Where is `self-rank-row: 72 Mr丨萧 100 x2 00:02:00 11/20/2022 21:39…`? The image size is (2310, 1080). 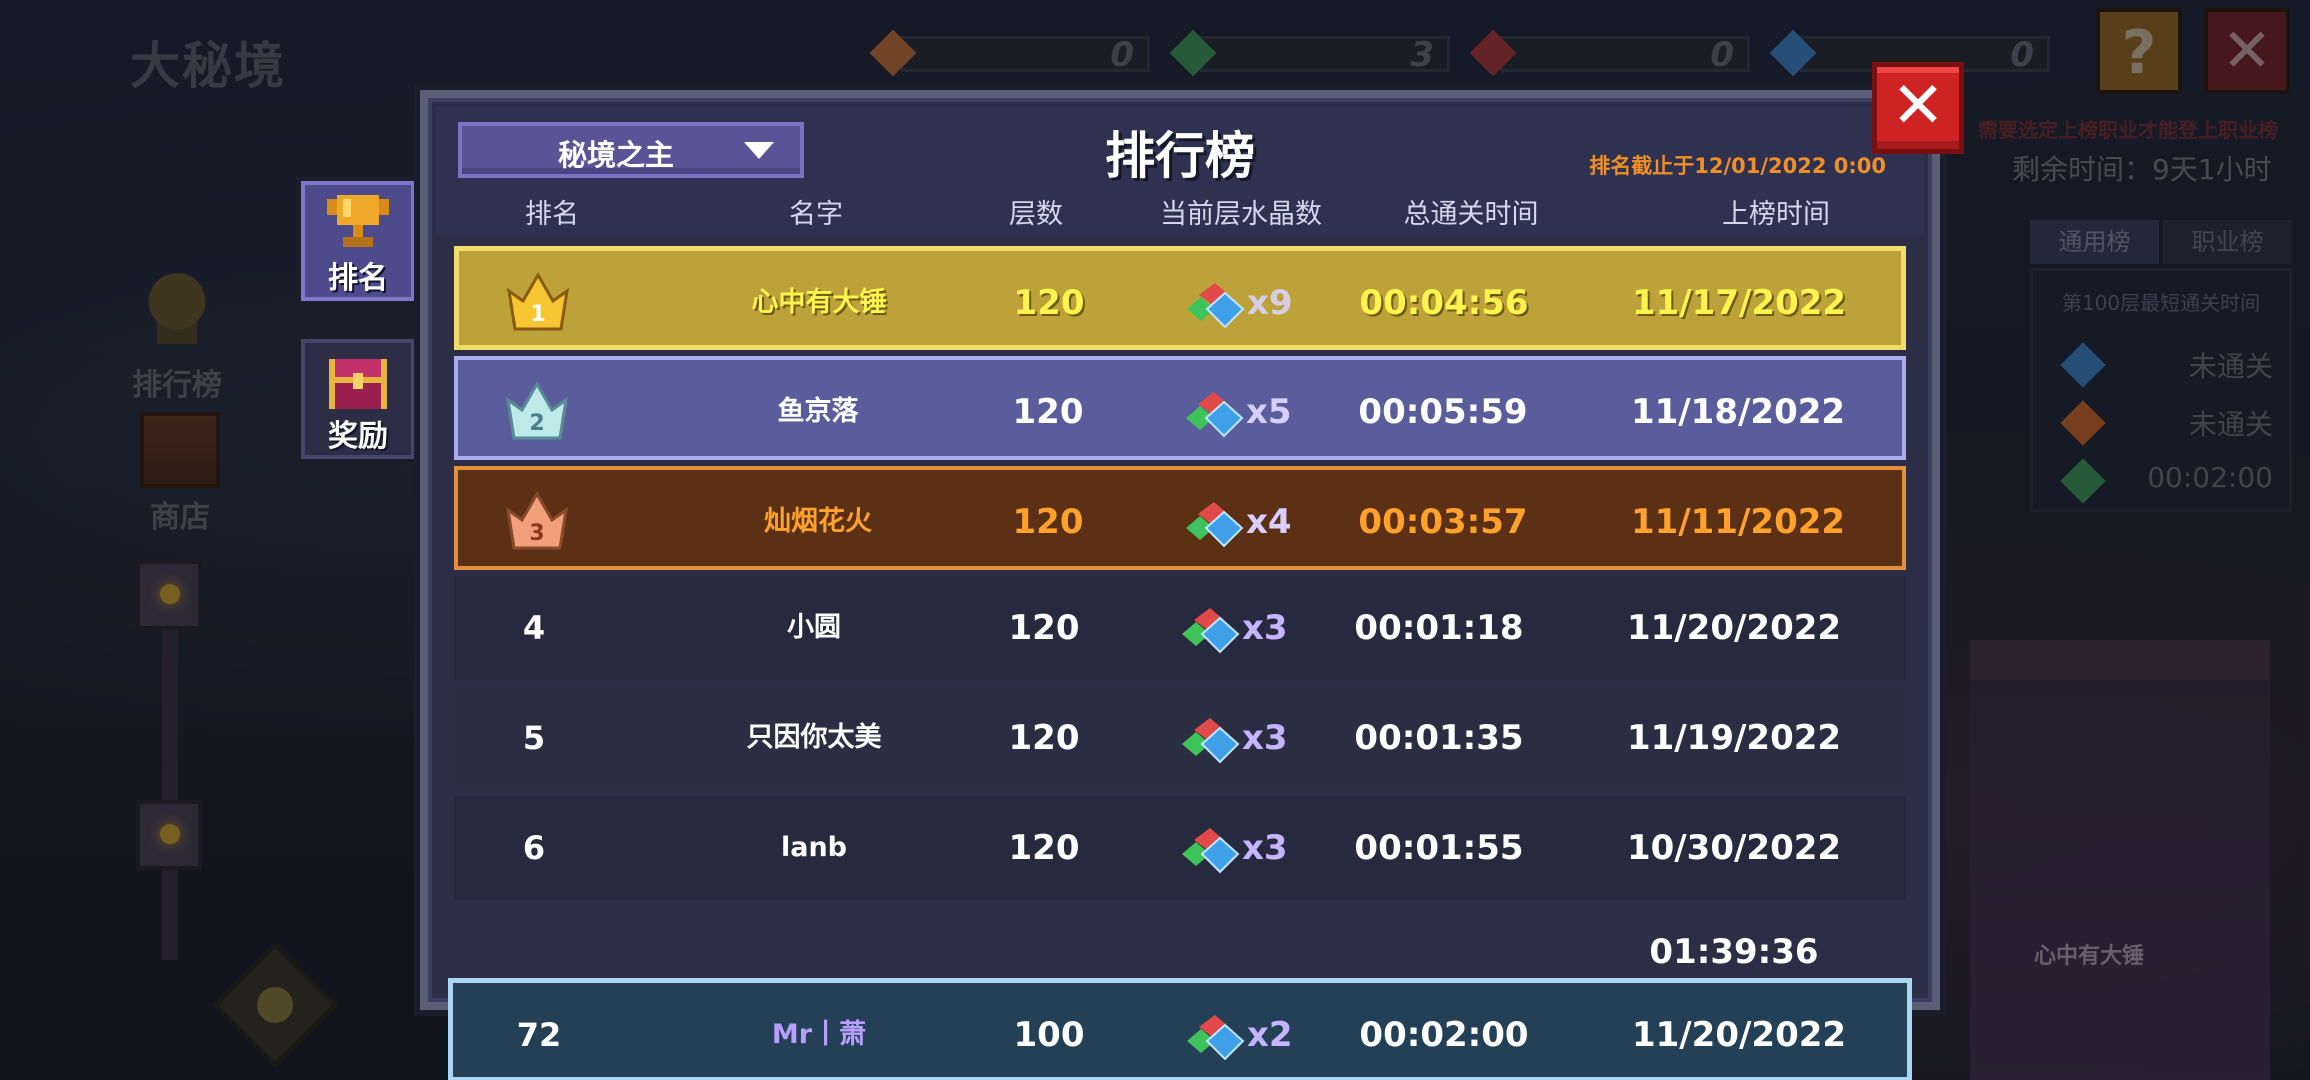
self-rank-row: 72 Mr丨萧 100 x2 00:02:00 11/20/2022 21:39… is located at coordinates (1180, 1029).